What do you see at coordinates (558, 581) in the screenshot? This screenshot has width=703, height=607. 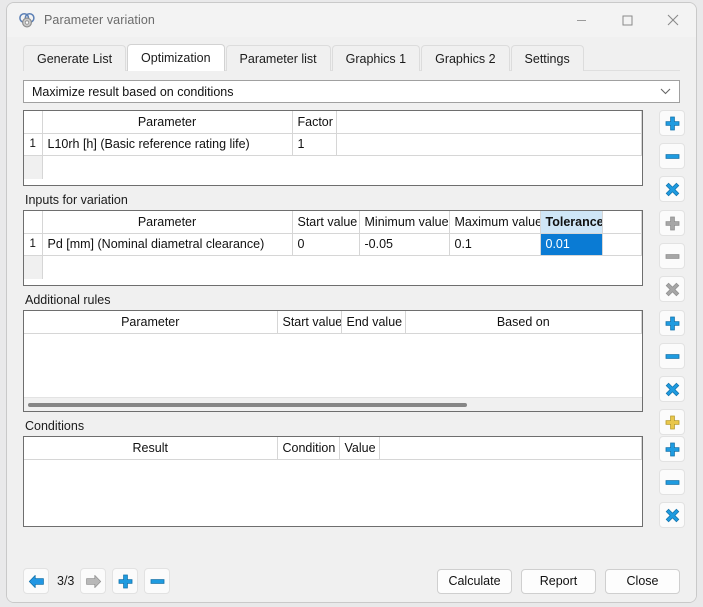 I see `report-button: Report` at bounding box center [558, 581].